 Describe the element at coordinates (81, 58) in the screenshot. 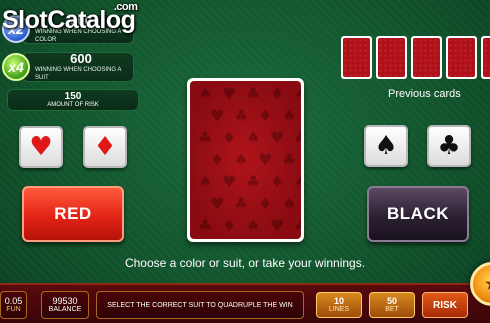

I see `win-amount-suit: 600` at that location.